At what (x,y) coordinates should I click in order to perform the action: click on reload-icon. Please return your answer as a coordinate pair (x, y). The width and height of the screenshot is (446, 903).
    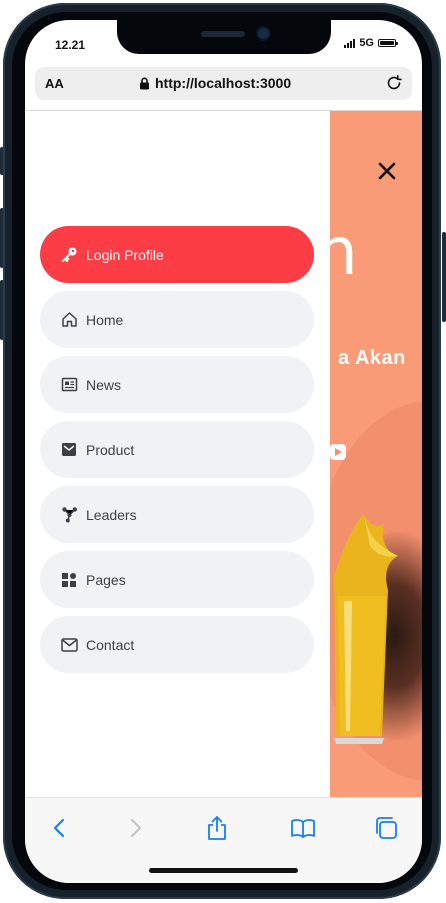
    Looking at the image, I should click on (394, 83).